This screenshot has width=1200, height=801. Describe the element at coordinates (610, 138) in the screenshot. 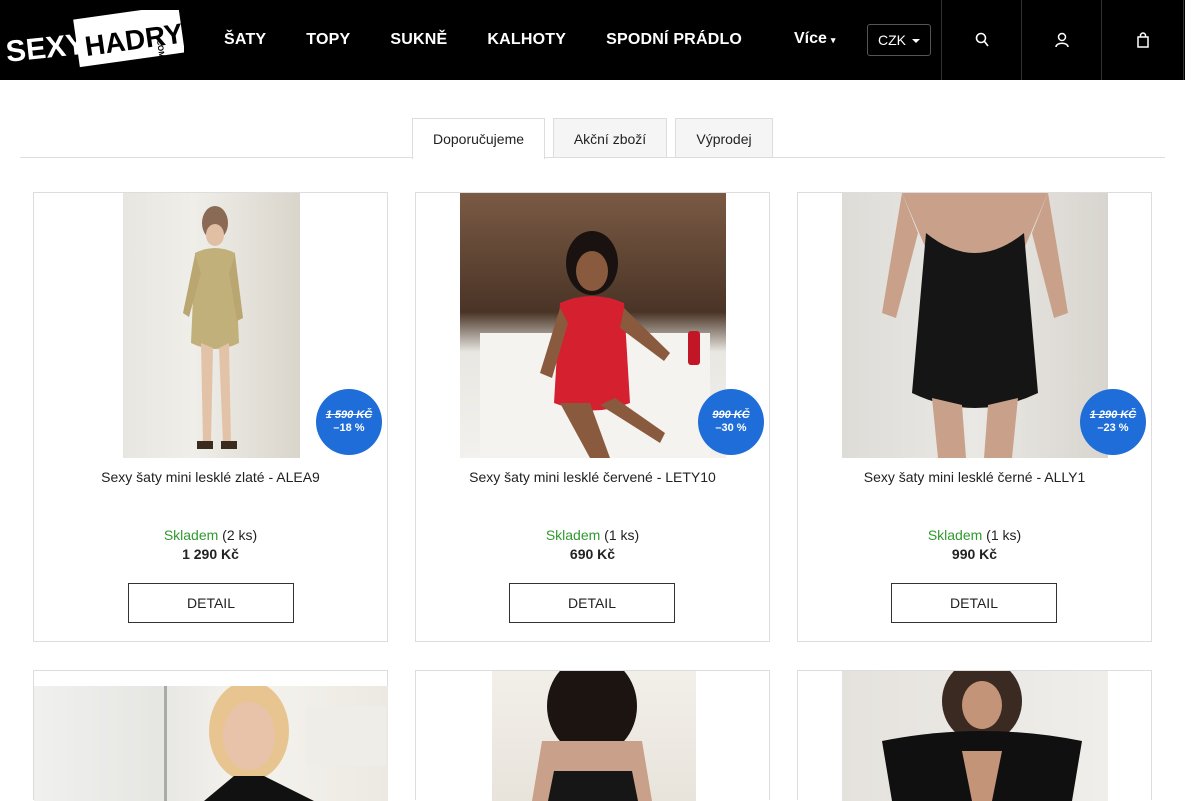

I see `tab-akcni-zbozi: Akční zboží` at that location.